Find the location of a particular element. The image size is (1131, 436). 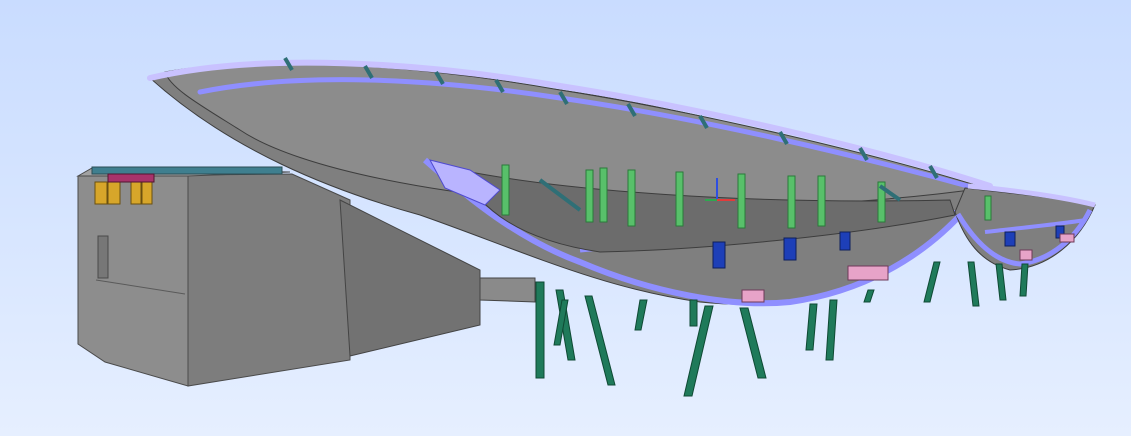

roof-strip is located at coordinates (187, 170).